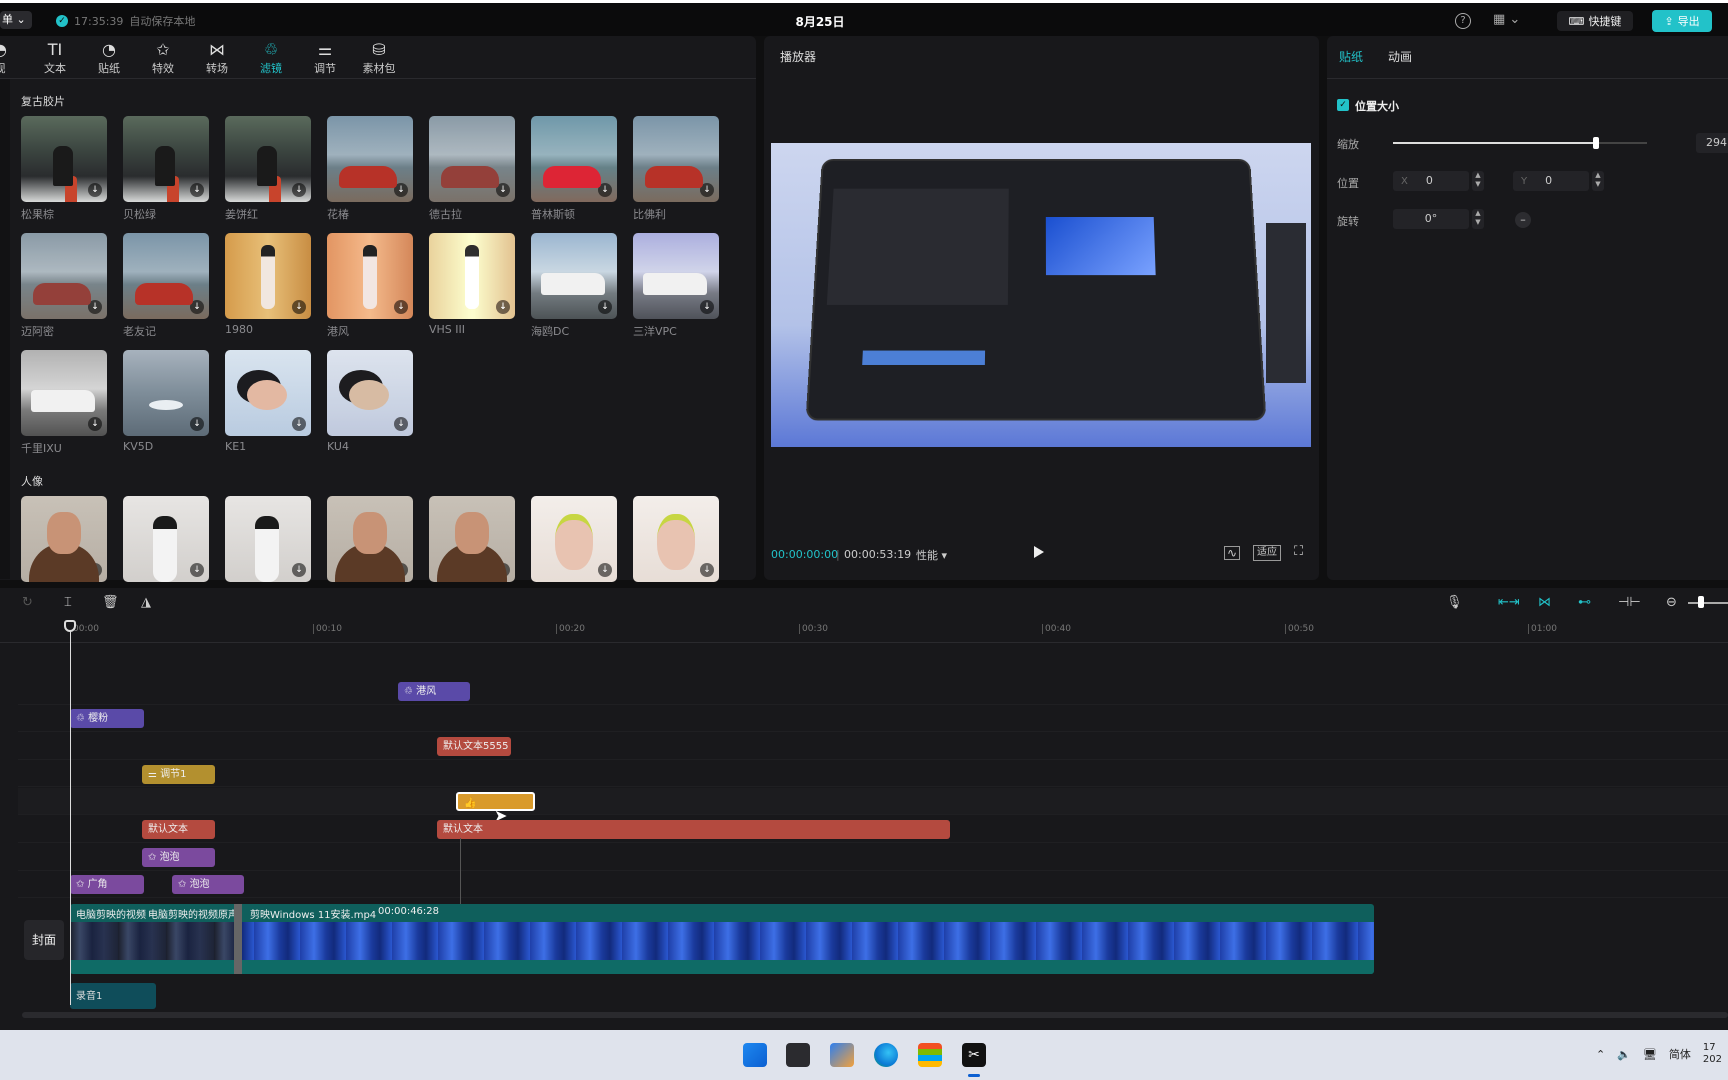 Image resolution: width=1728 pixels, height=1080 pixels. I want to click on filter-item: ↓ KU4, so click(370, 408).